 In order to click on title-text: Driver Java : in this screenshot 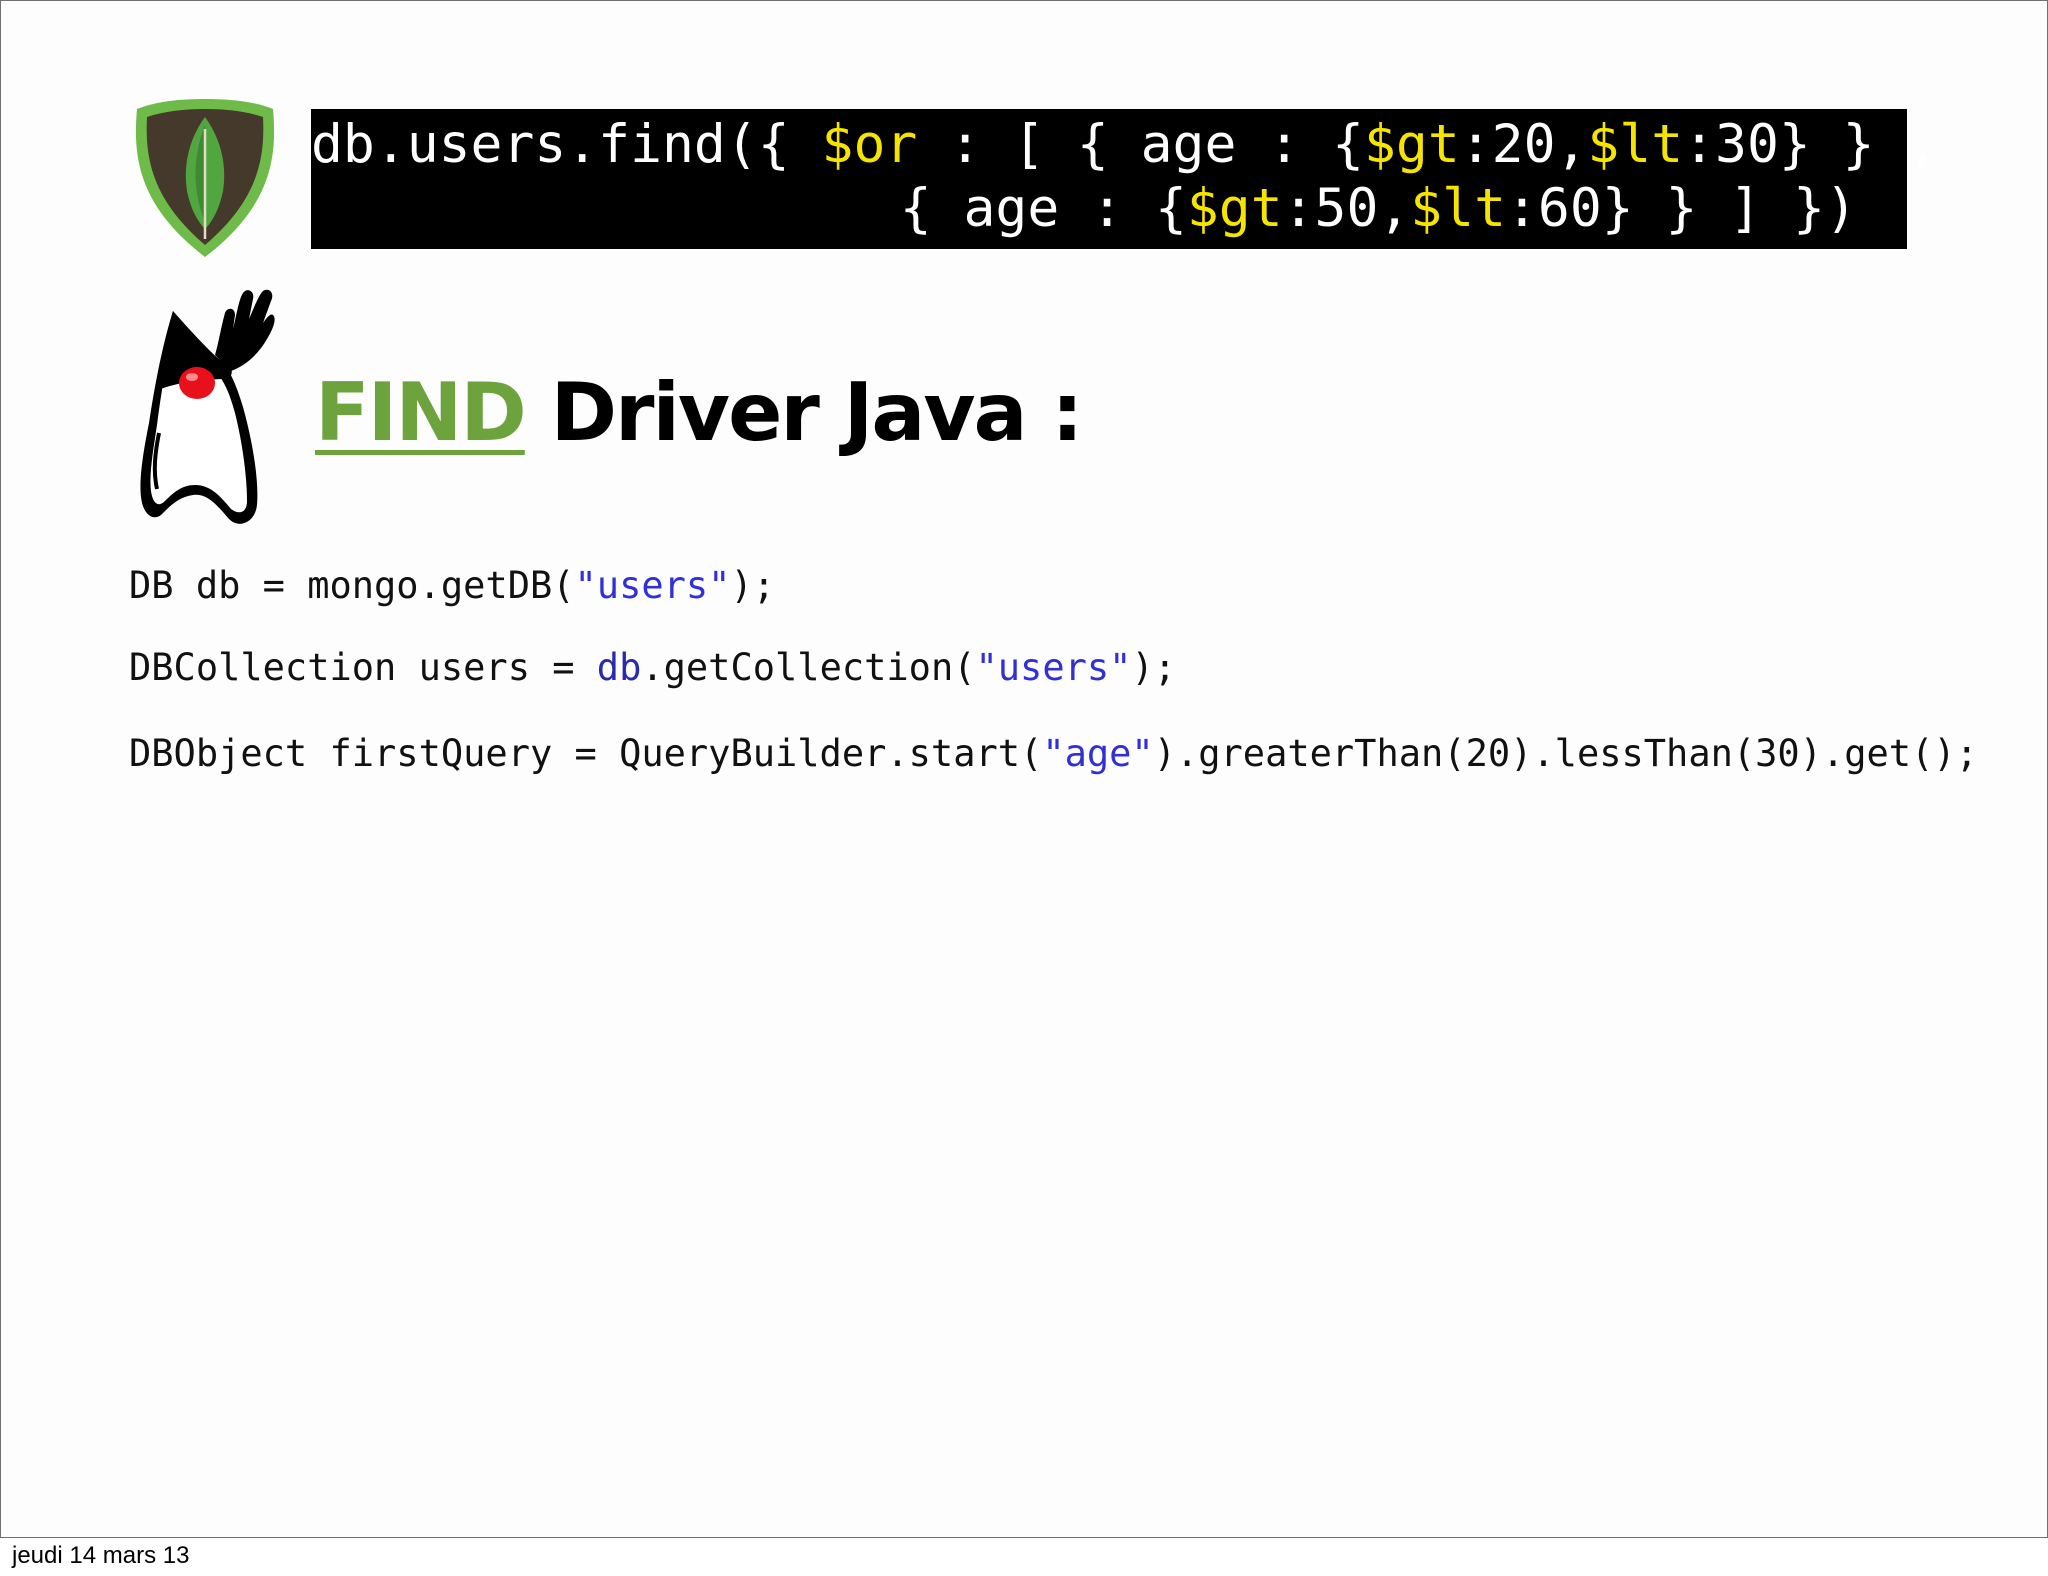, I will do `click(804, 412)`.